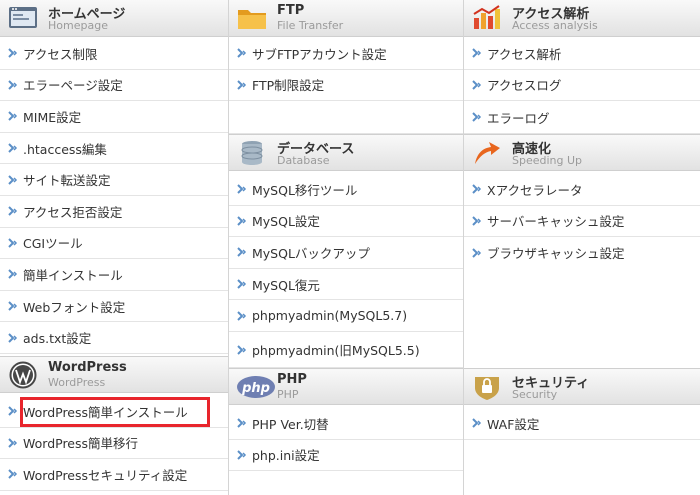  I want to click on section-subtitle: Security, so click(535, 394).